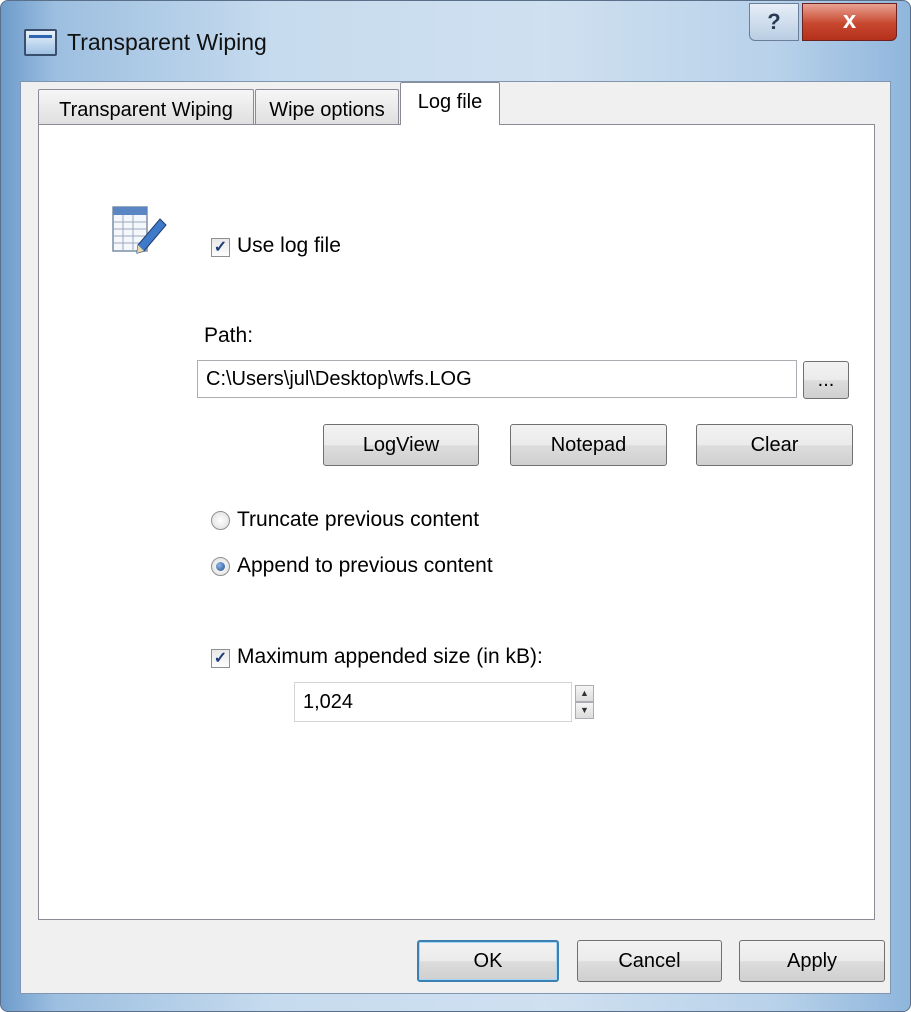 Image resolution: width=911 pixels, height=1012 pixels. What do you see at coordinates (358, 519) in the screenshot?
I see `truncate-label: Truncate previous content` at bounding box center [358, 519].